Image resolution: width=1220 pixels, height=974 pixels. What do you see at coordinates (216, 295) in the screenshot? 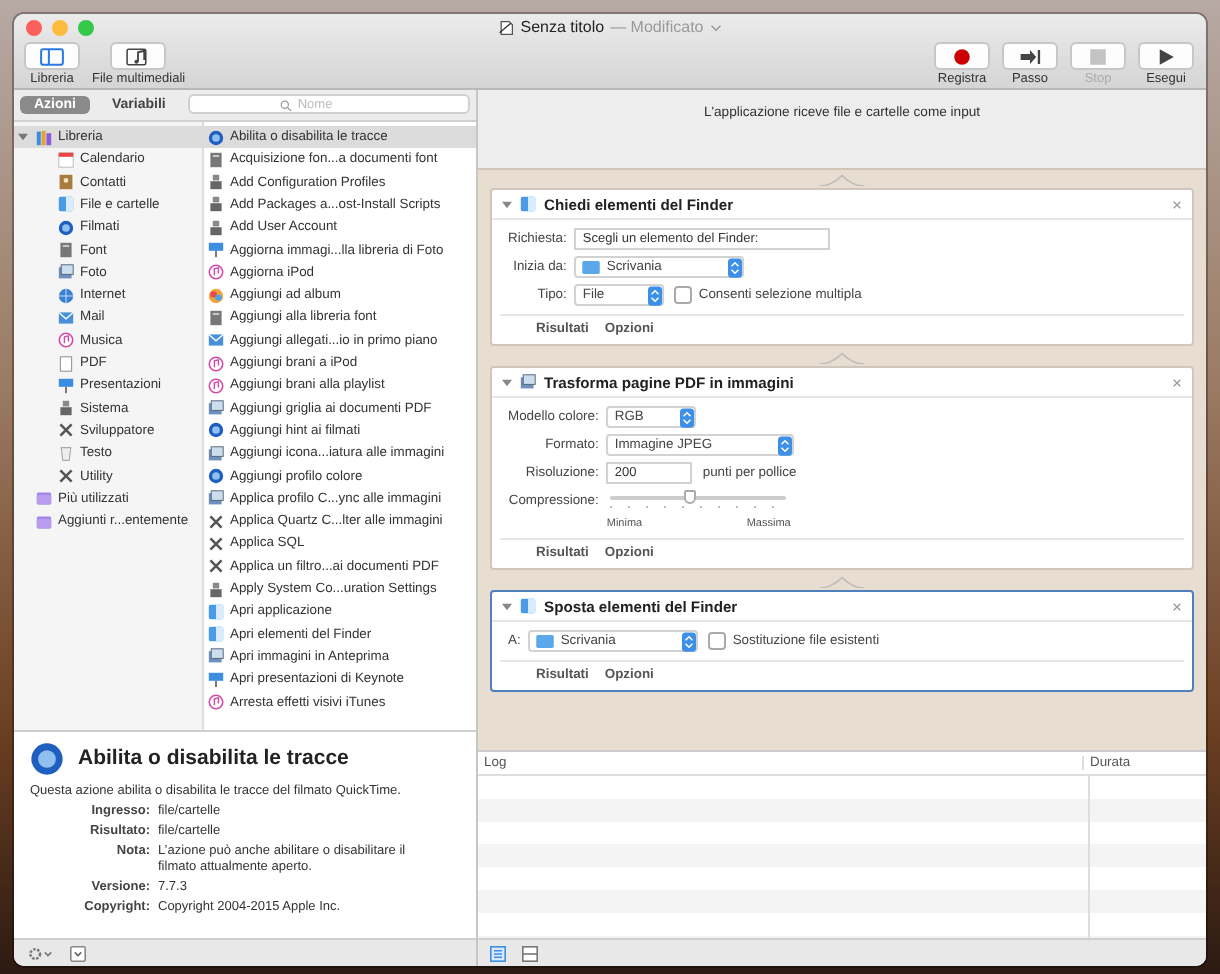
I see `photo-icon` at bounding box center [216, 295].